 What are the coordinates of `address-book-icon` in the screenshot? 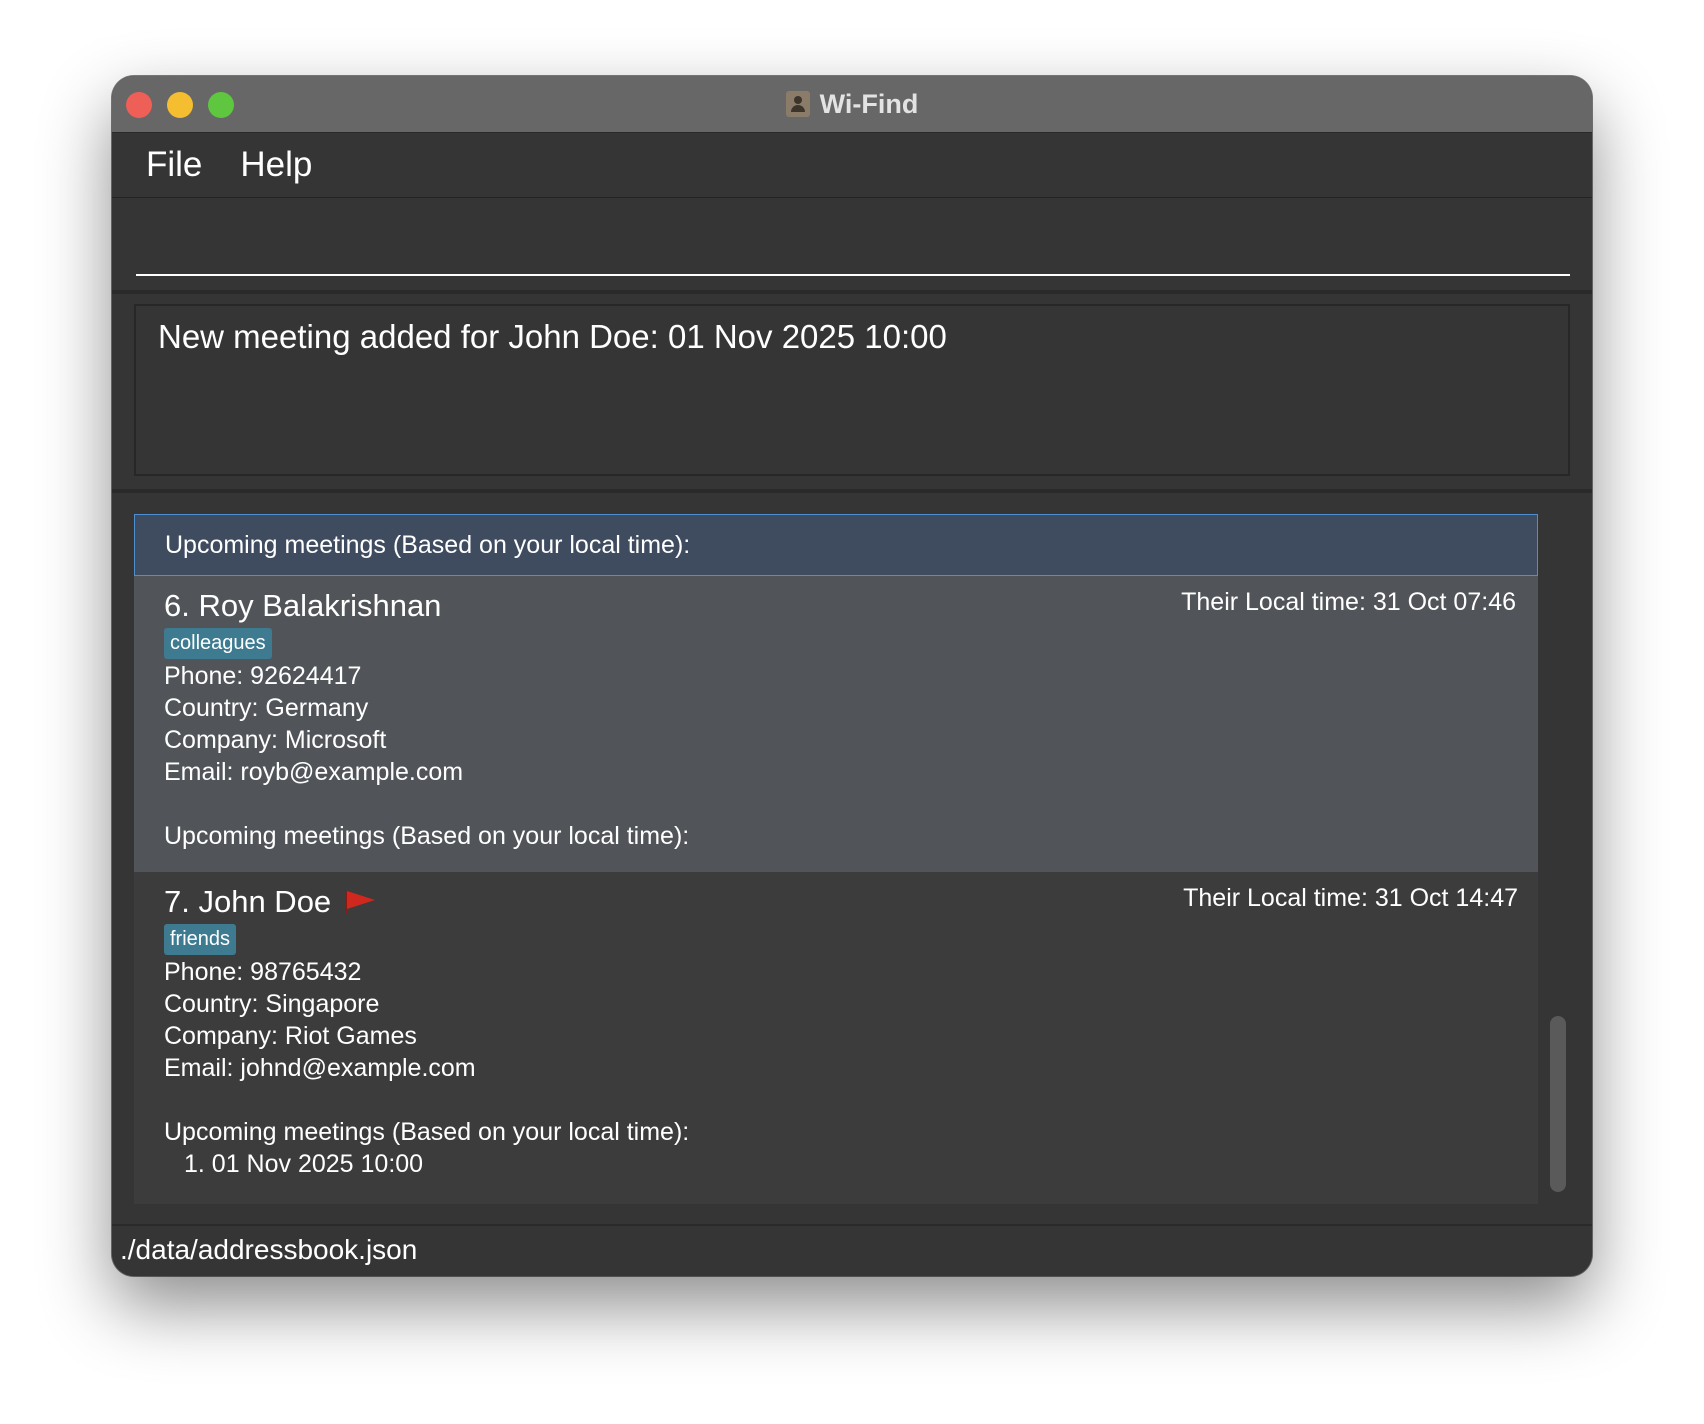 It's located at (797, 104).